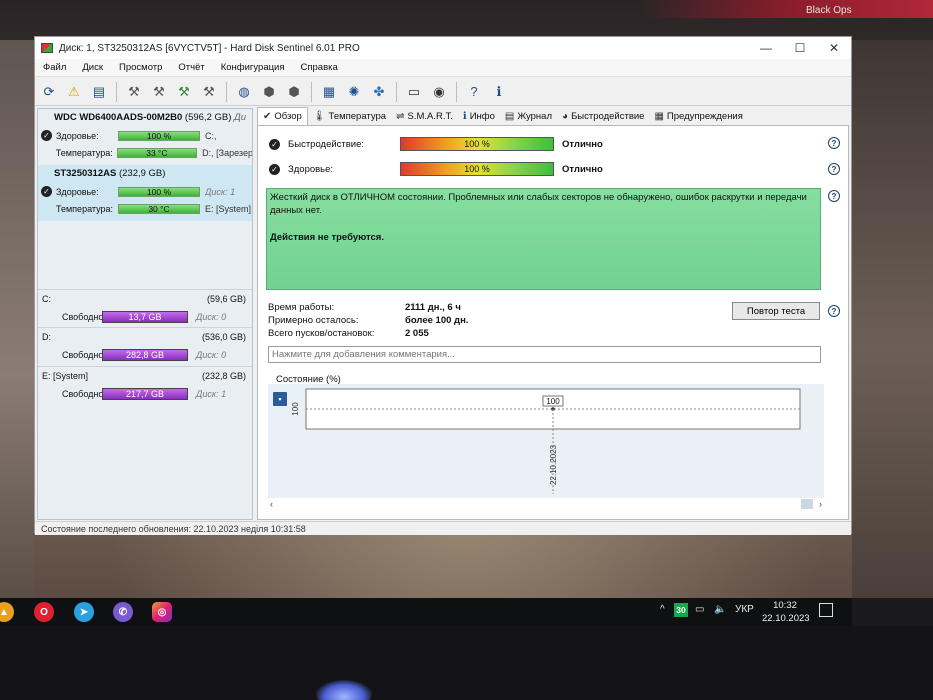 This screenshot has height=700, width=933. I want to click on viber-icon: ✆, so click(123, 612).